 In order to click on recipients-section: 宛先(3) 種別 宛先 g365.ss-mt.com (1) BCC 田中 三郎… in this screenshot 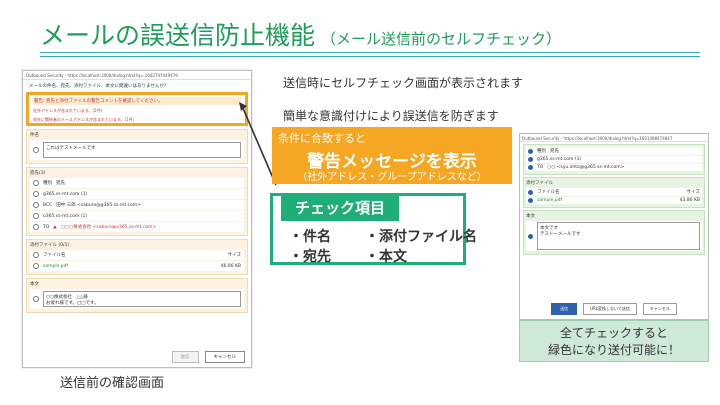, I will do `click(137, 201)`.